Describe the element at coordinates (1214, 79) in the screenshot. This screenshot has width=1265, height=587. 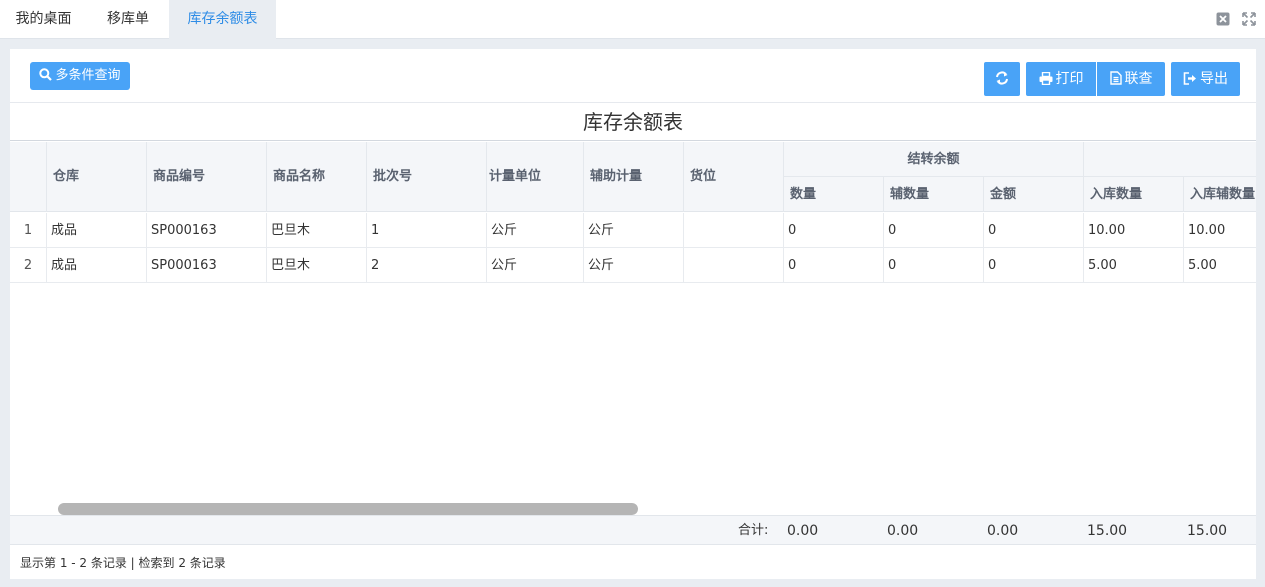
I see `export-label: 导出` at that location.